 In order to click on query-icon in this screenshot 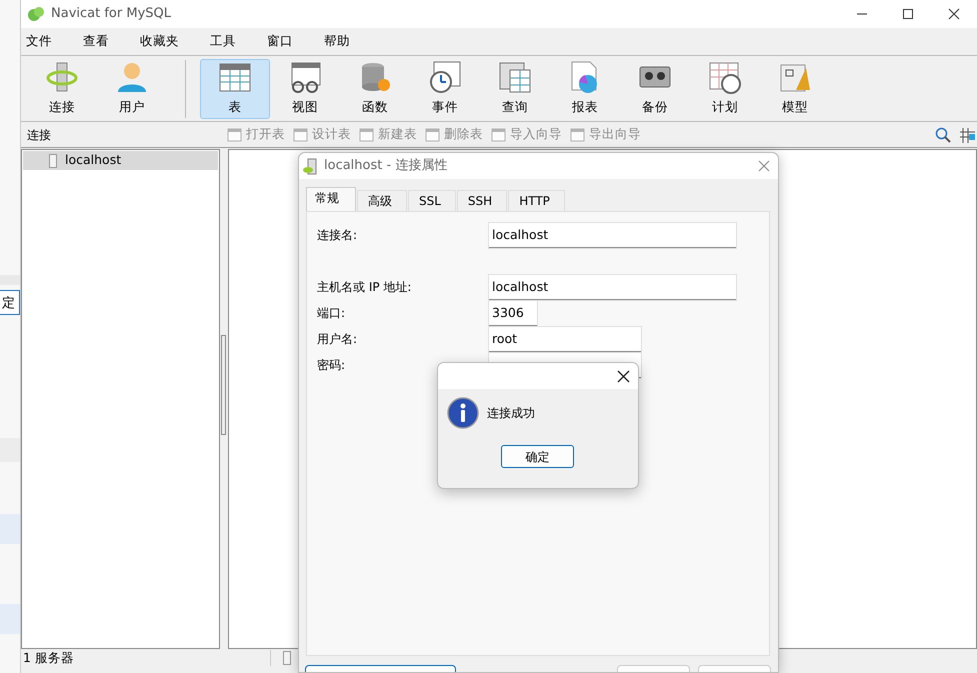, I will do `click(515, 77)`.